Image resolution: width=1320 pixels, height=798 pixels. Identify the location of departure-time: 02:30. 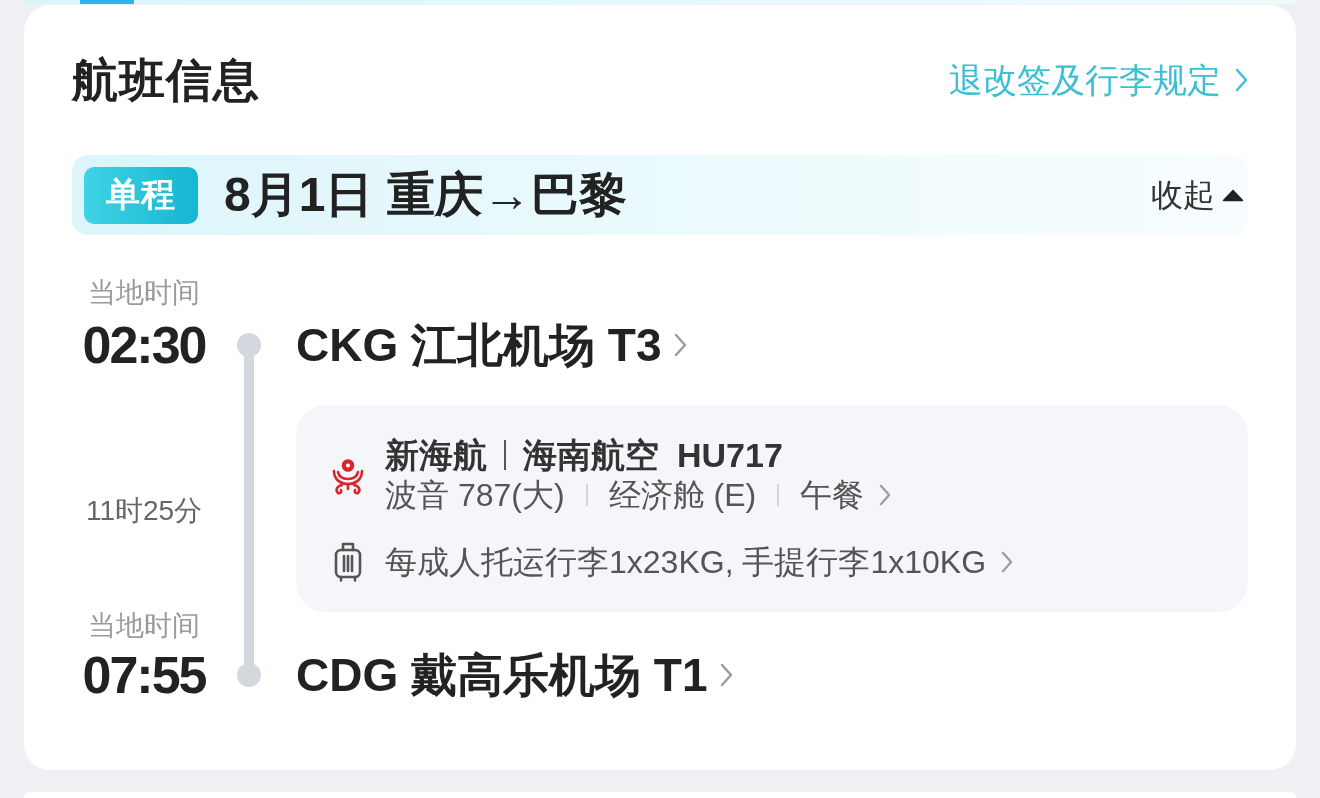
(144, 345).